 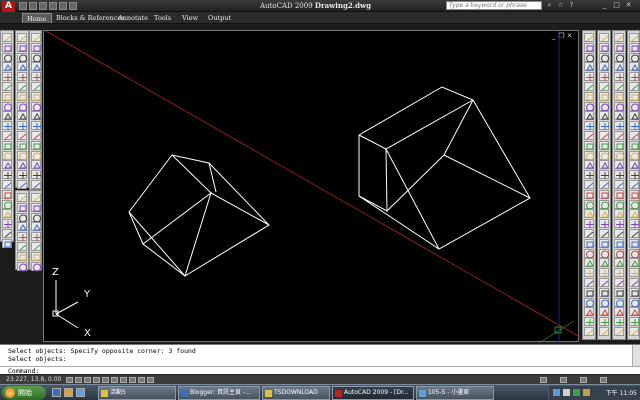 I want to click on tab-view: View, so click(x=190, y=18).